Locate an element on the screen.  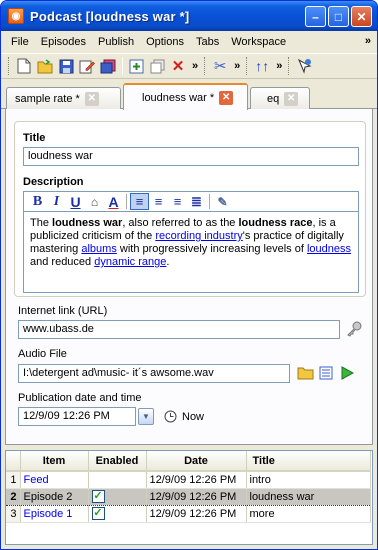
browse-folder-icon is located at coordinates (305, 373).